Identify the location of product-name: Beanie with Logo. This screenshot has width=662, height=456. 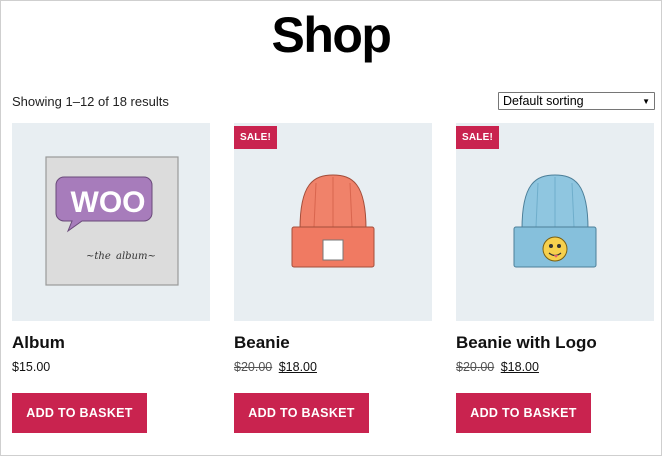
(555, 343).